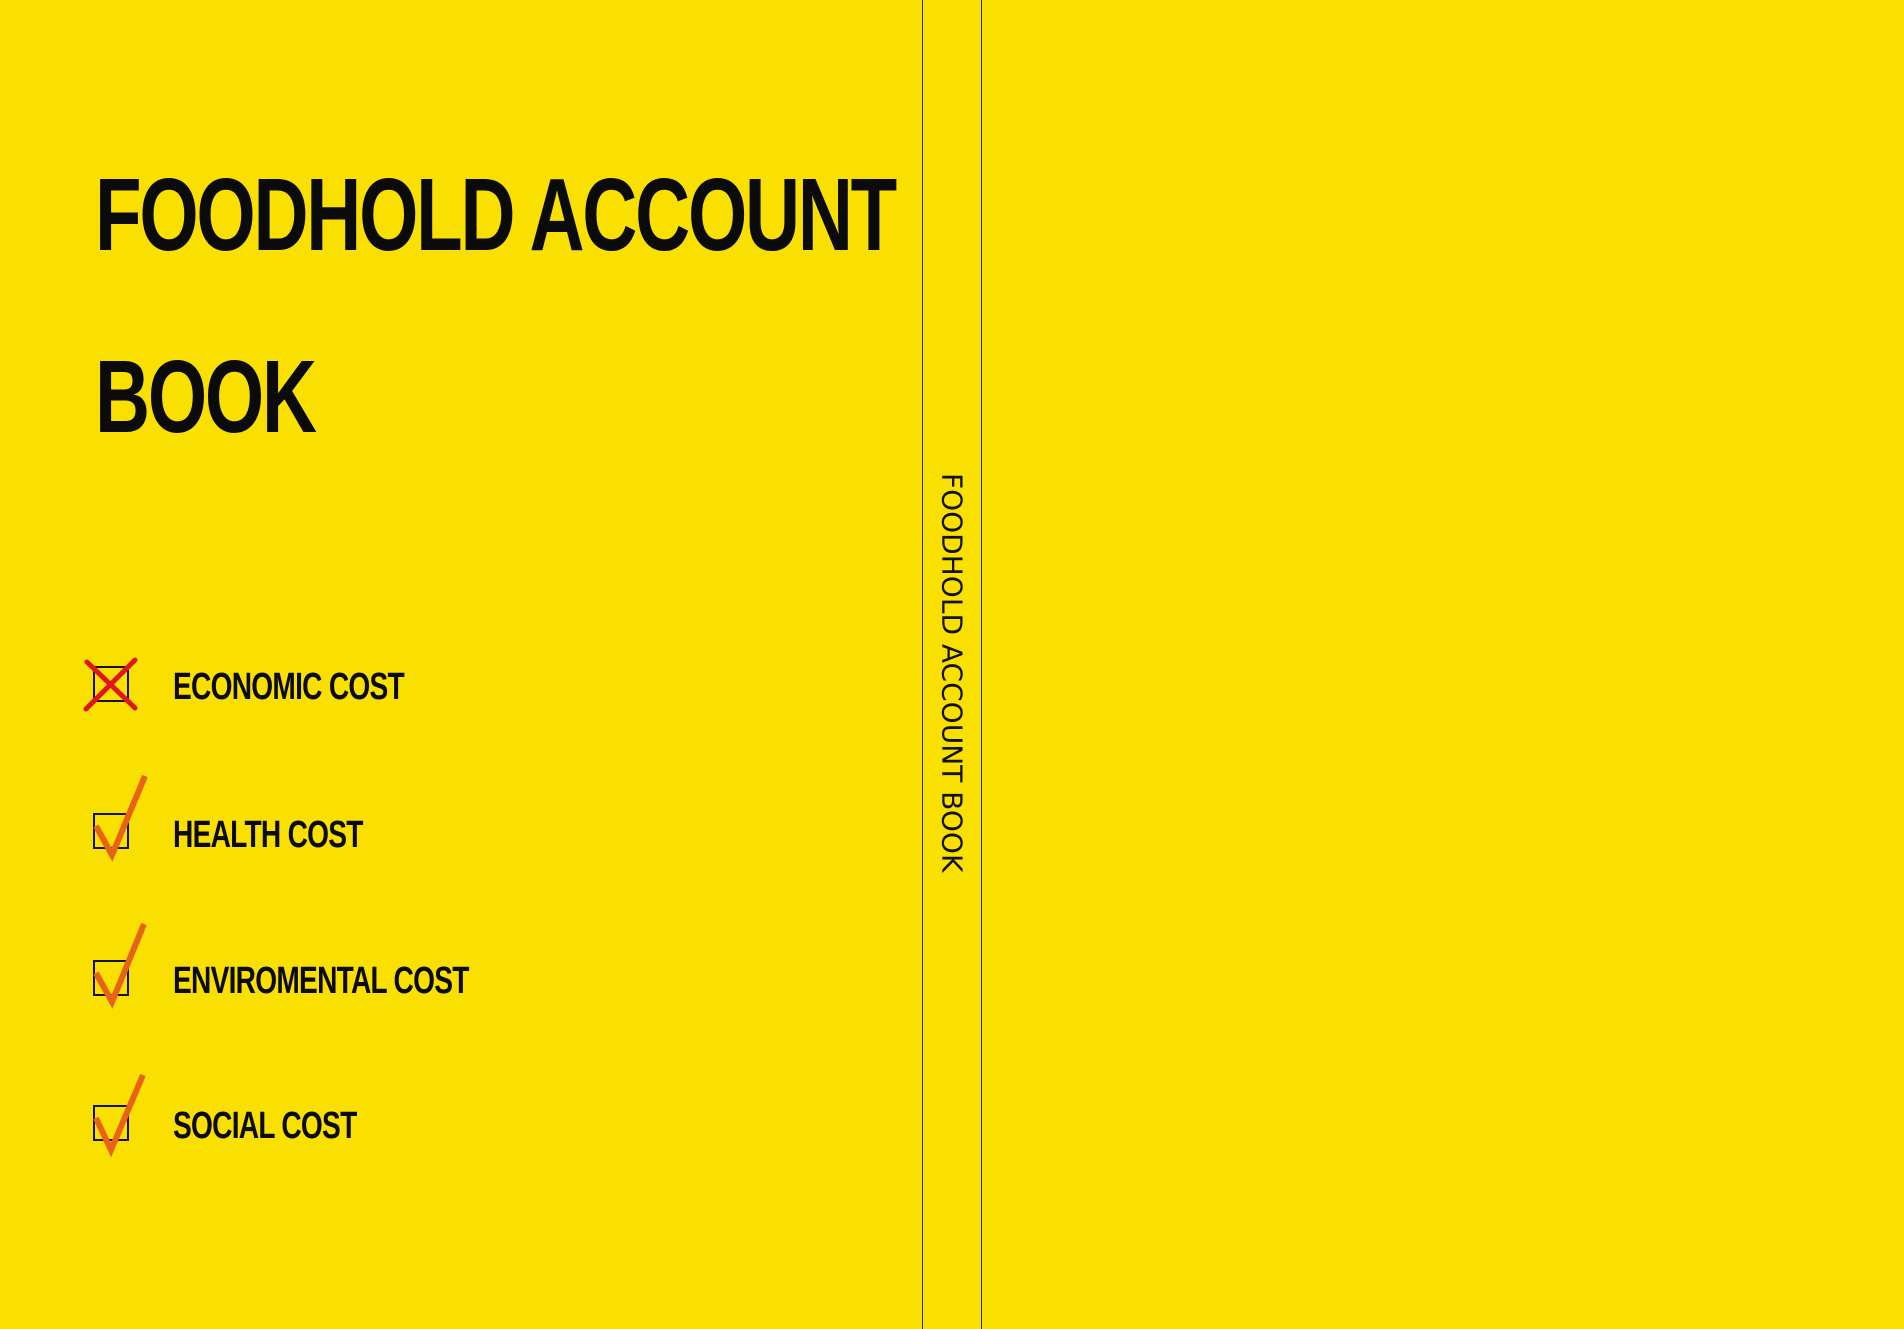 The height and width of the screenshot is (1329, 1904). What do you see at coordinates (496, 214) in the screenshot?
I see `cover-title-line-1: FOODHOLD ACCOUNT` at bounding box center [496, 214].